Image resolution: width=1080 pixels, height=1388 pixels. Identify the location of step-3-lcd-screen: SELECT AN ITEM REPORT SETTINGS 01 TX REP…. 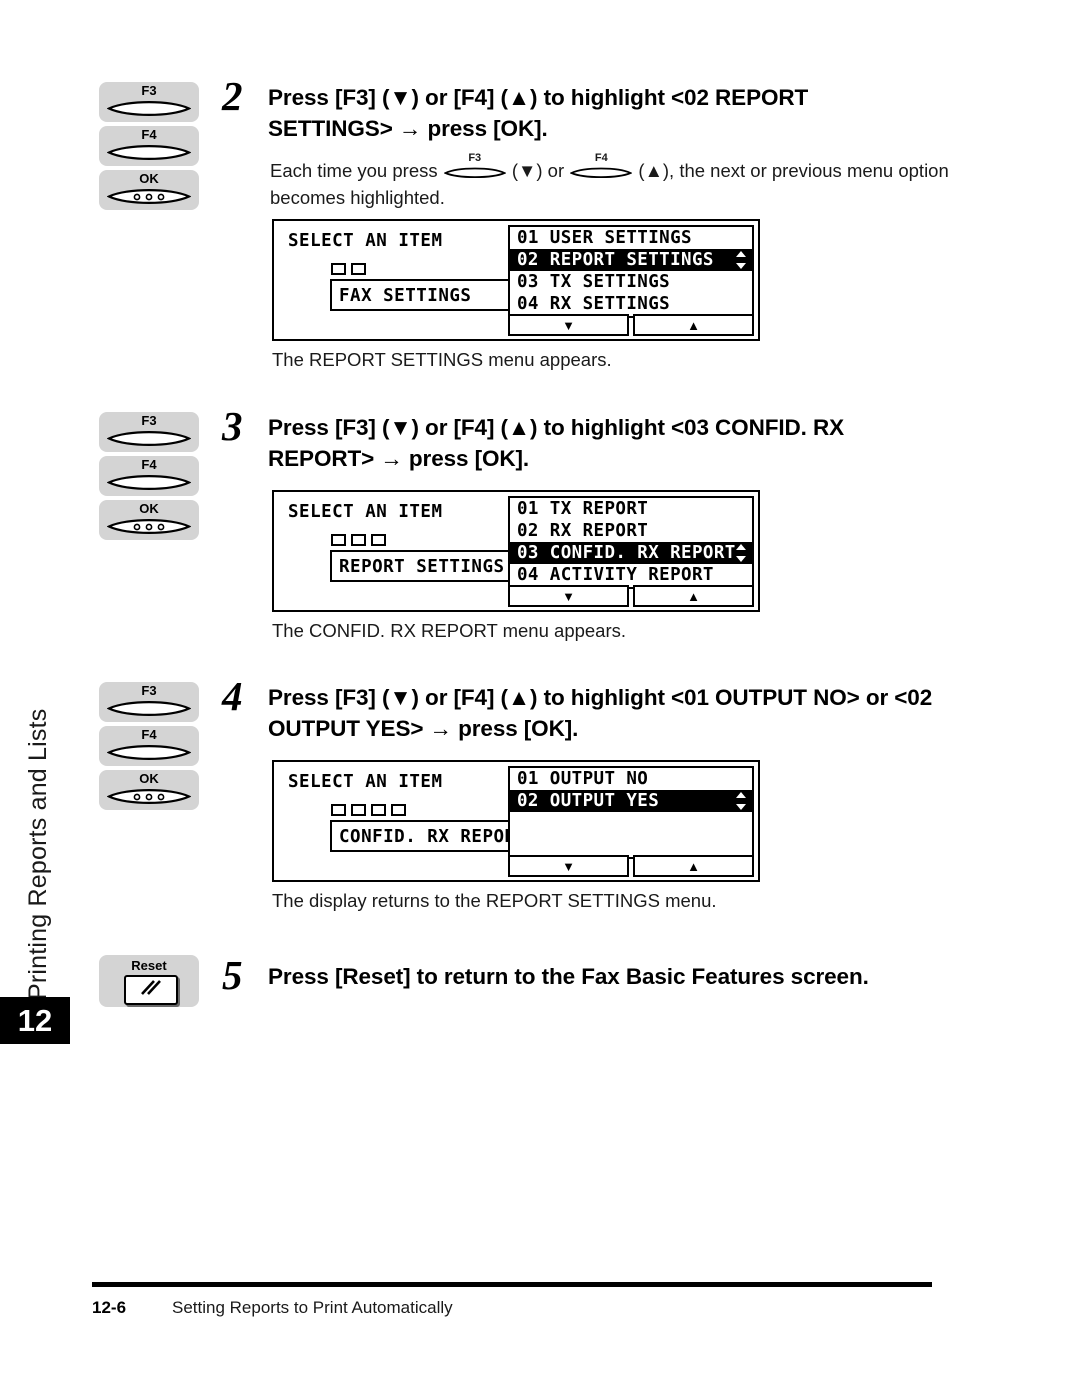
(516, 551).